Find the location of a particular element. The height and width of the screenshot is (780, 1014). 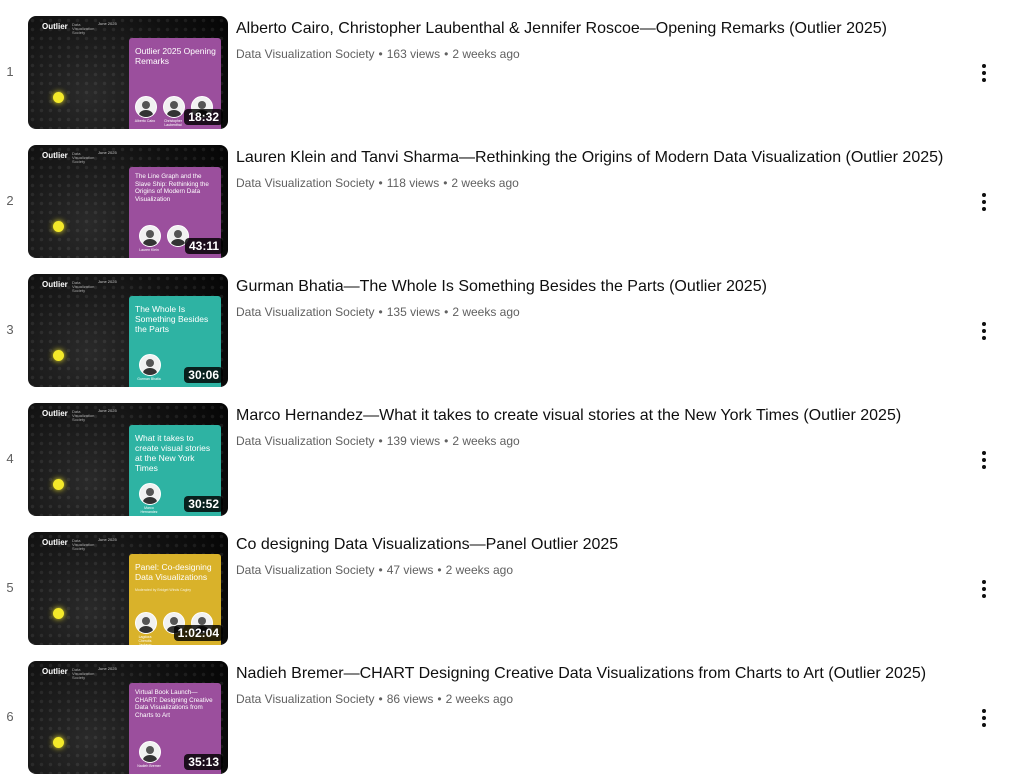

thumbnail-title: Panel: Co-designing Data Visualizations is located at coordinates (173, 572).